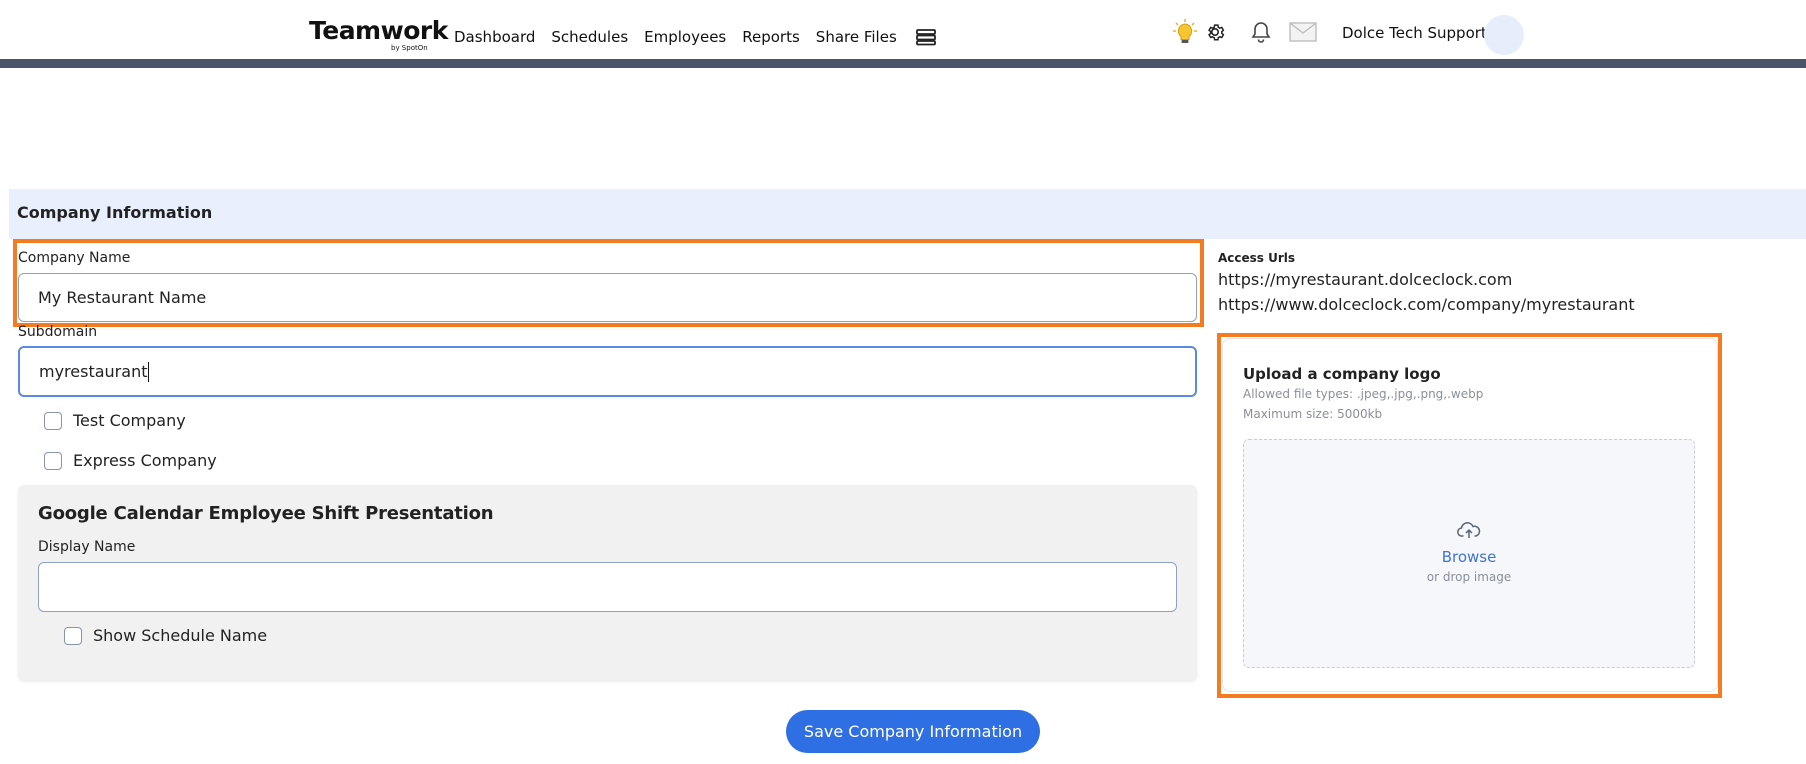 Image resolution: width=1806 pixels, height=764 pixels. Describe the element at coordinates (913, 731) in the screenshot. I see `save-company-information-button: Save Company Information` at that location.